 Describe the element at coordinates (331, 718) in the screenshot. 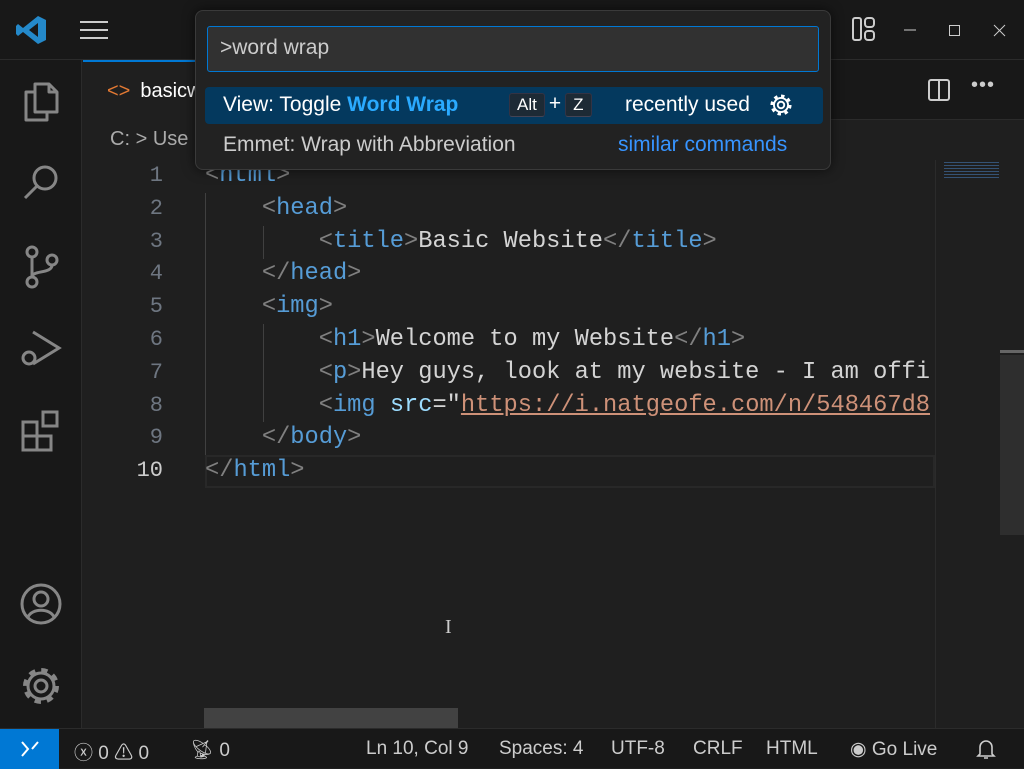

I see `horizontal-scrollbar` at that location.